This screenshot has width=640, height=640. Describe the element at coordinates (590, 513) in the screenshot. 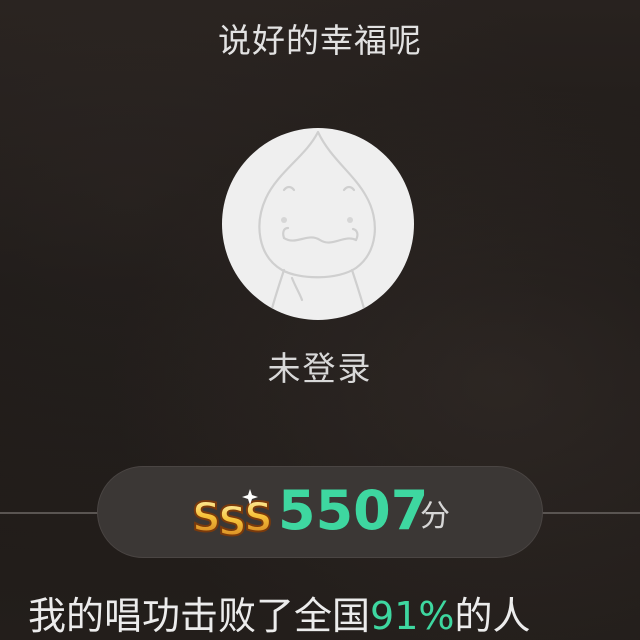

I see `divider-right` at that location.